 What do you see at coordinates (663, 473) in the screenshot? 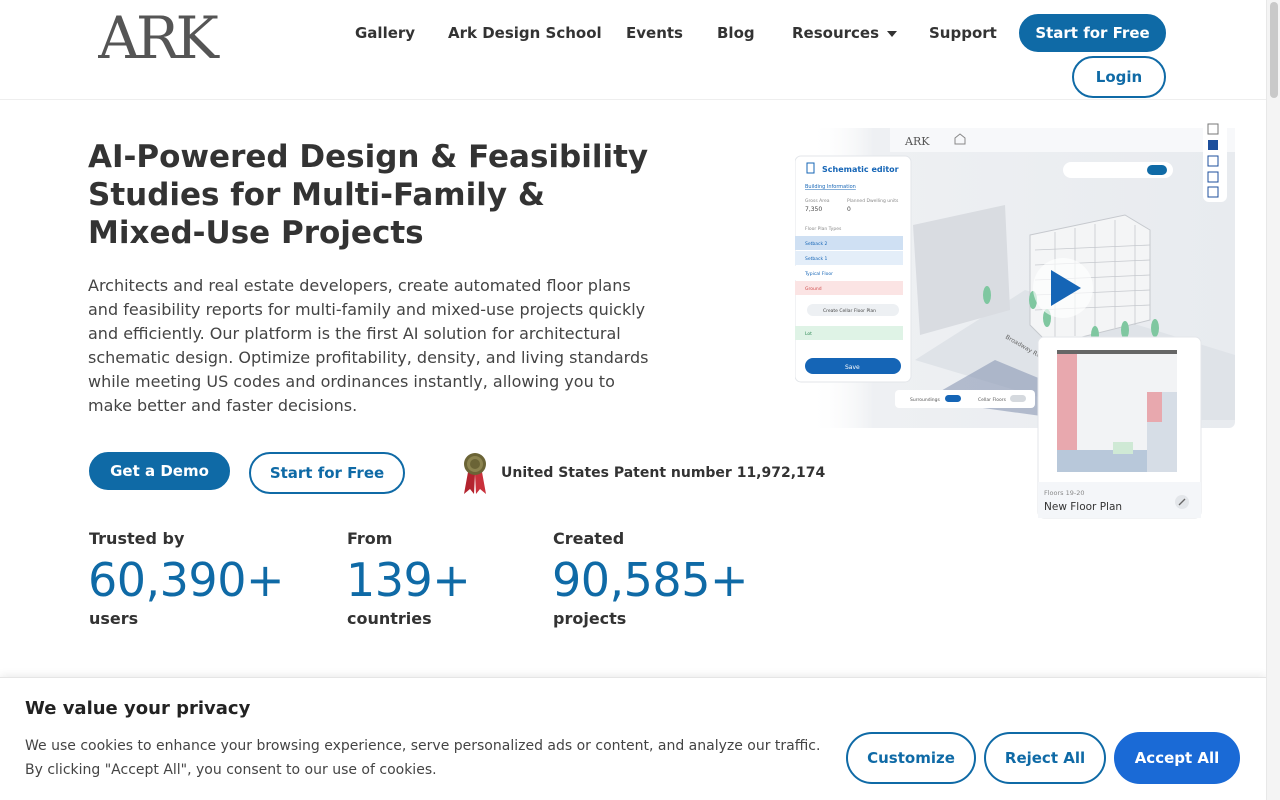
I see `patent-text: United States Patent number 11,972,174` at bounding box center [663, 473].